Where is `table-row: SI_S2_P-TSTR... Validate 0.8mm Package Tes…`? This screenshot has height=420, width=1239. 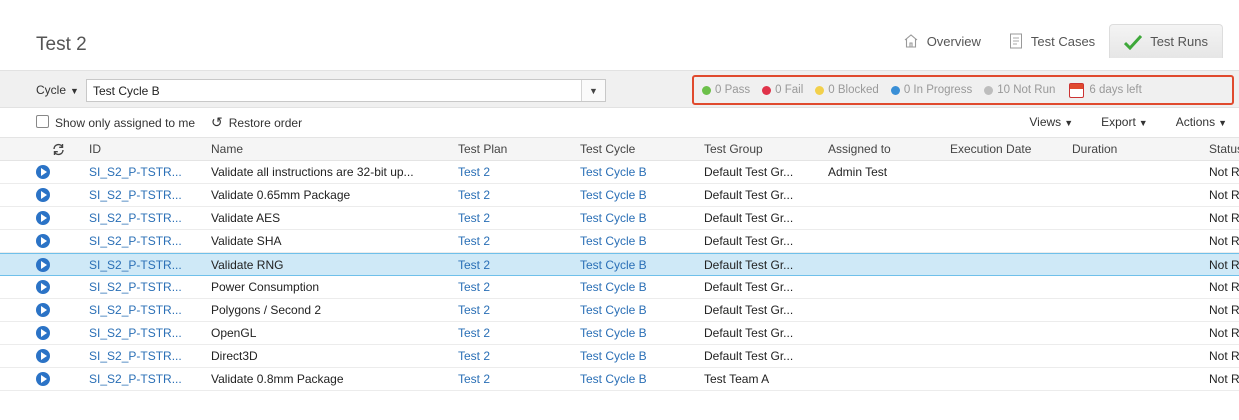
table-row: SI_S2_P-TSTR... Validate 0.8mm Package Tes… is located at coordinates (619, 379).